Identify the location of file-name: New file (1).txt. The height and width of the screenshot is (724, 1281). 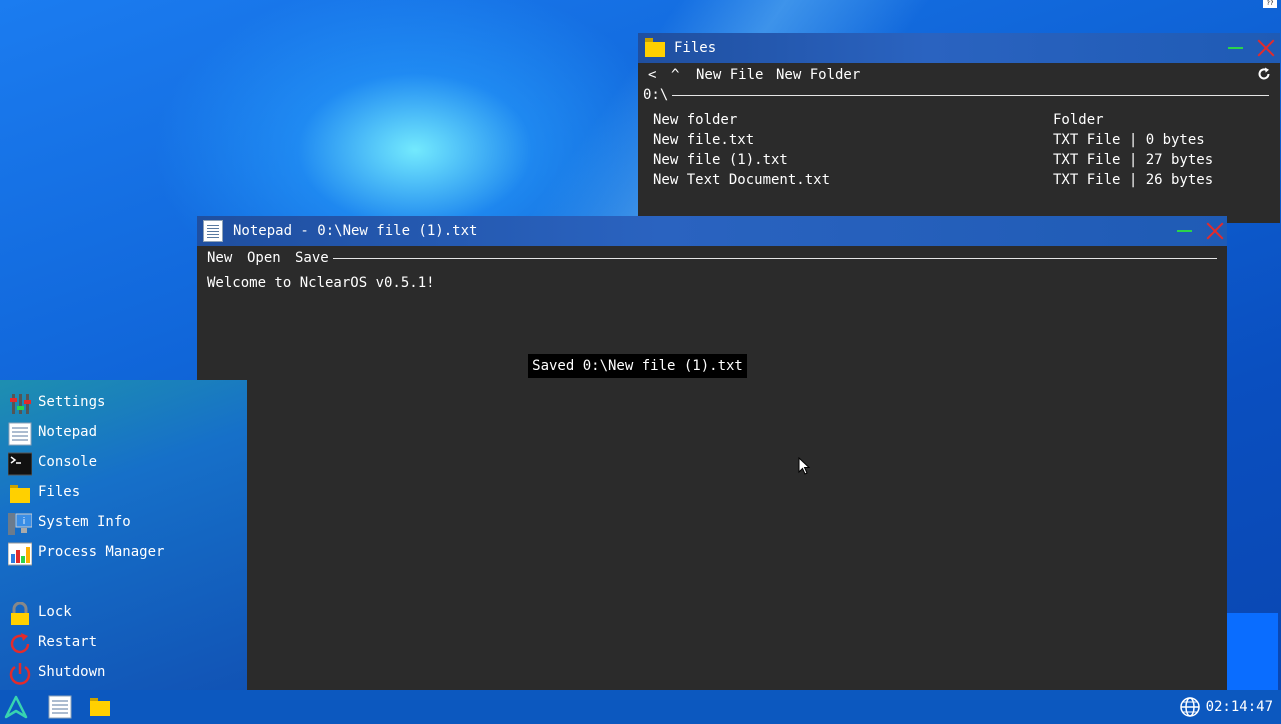
(720, 160).